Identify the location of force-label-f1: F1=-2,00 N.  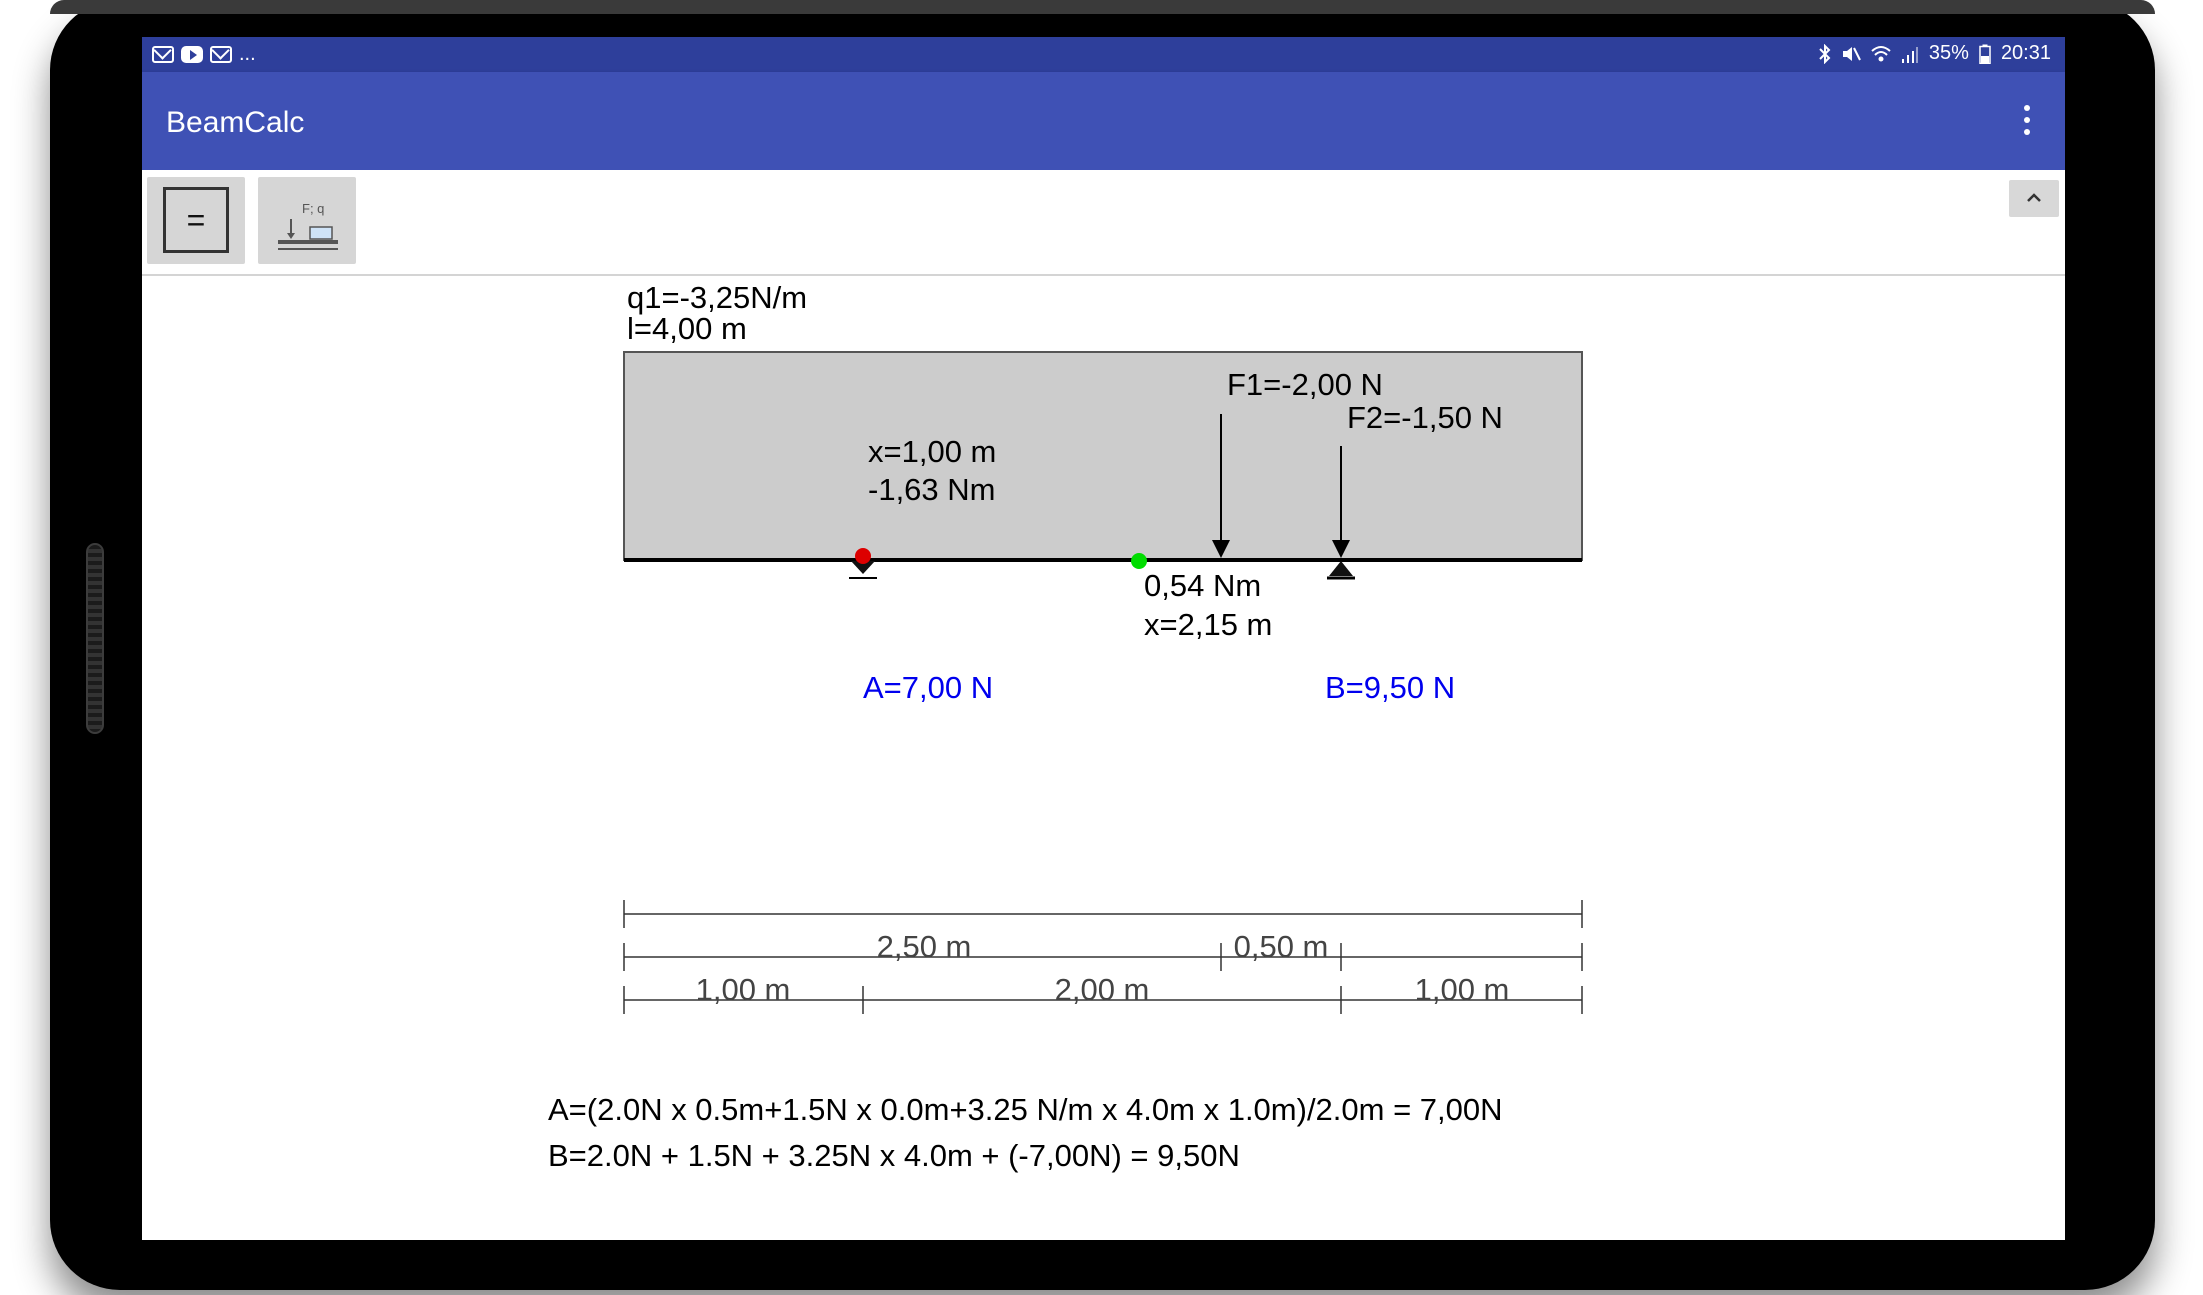
(1305, 384).